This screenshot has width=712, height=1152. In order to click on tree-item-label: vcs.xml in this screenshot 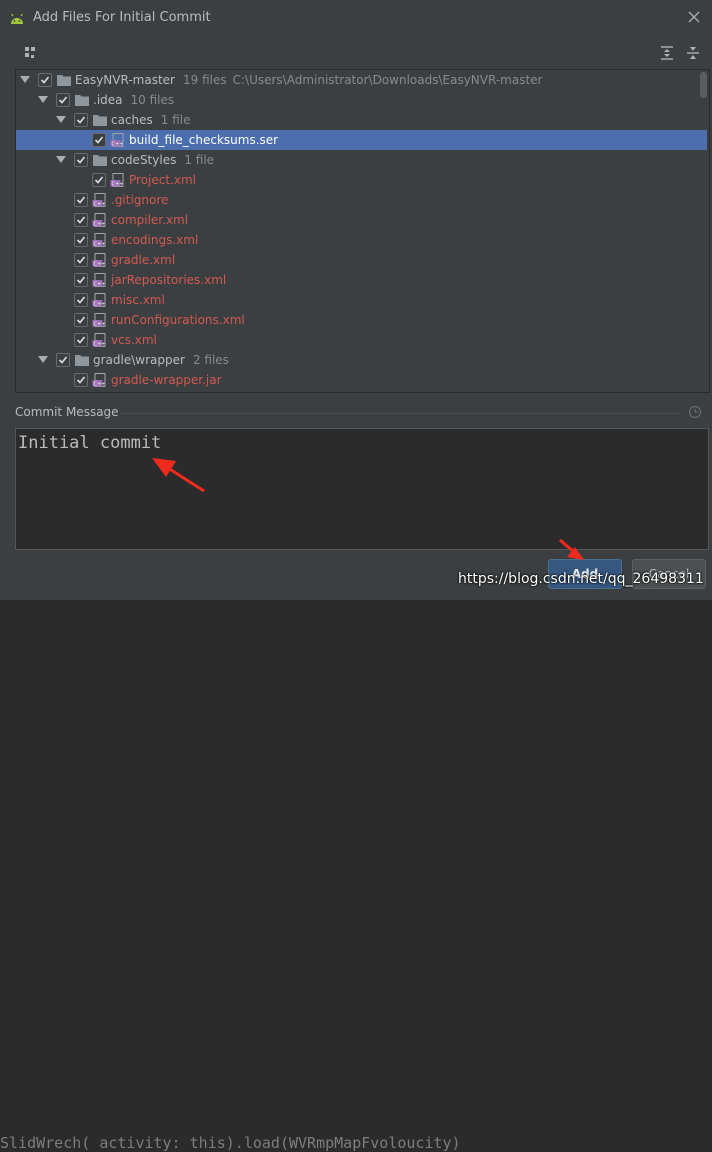, I will do `click(134, 340)`.